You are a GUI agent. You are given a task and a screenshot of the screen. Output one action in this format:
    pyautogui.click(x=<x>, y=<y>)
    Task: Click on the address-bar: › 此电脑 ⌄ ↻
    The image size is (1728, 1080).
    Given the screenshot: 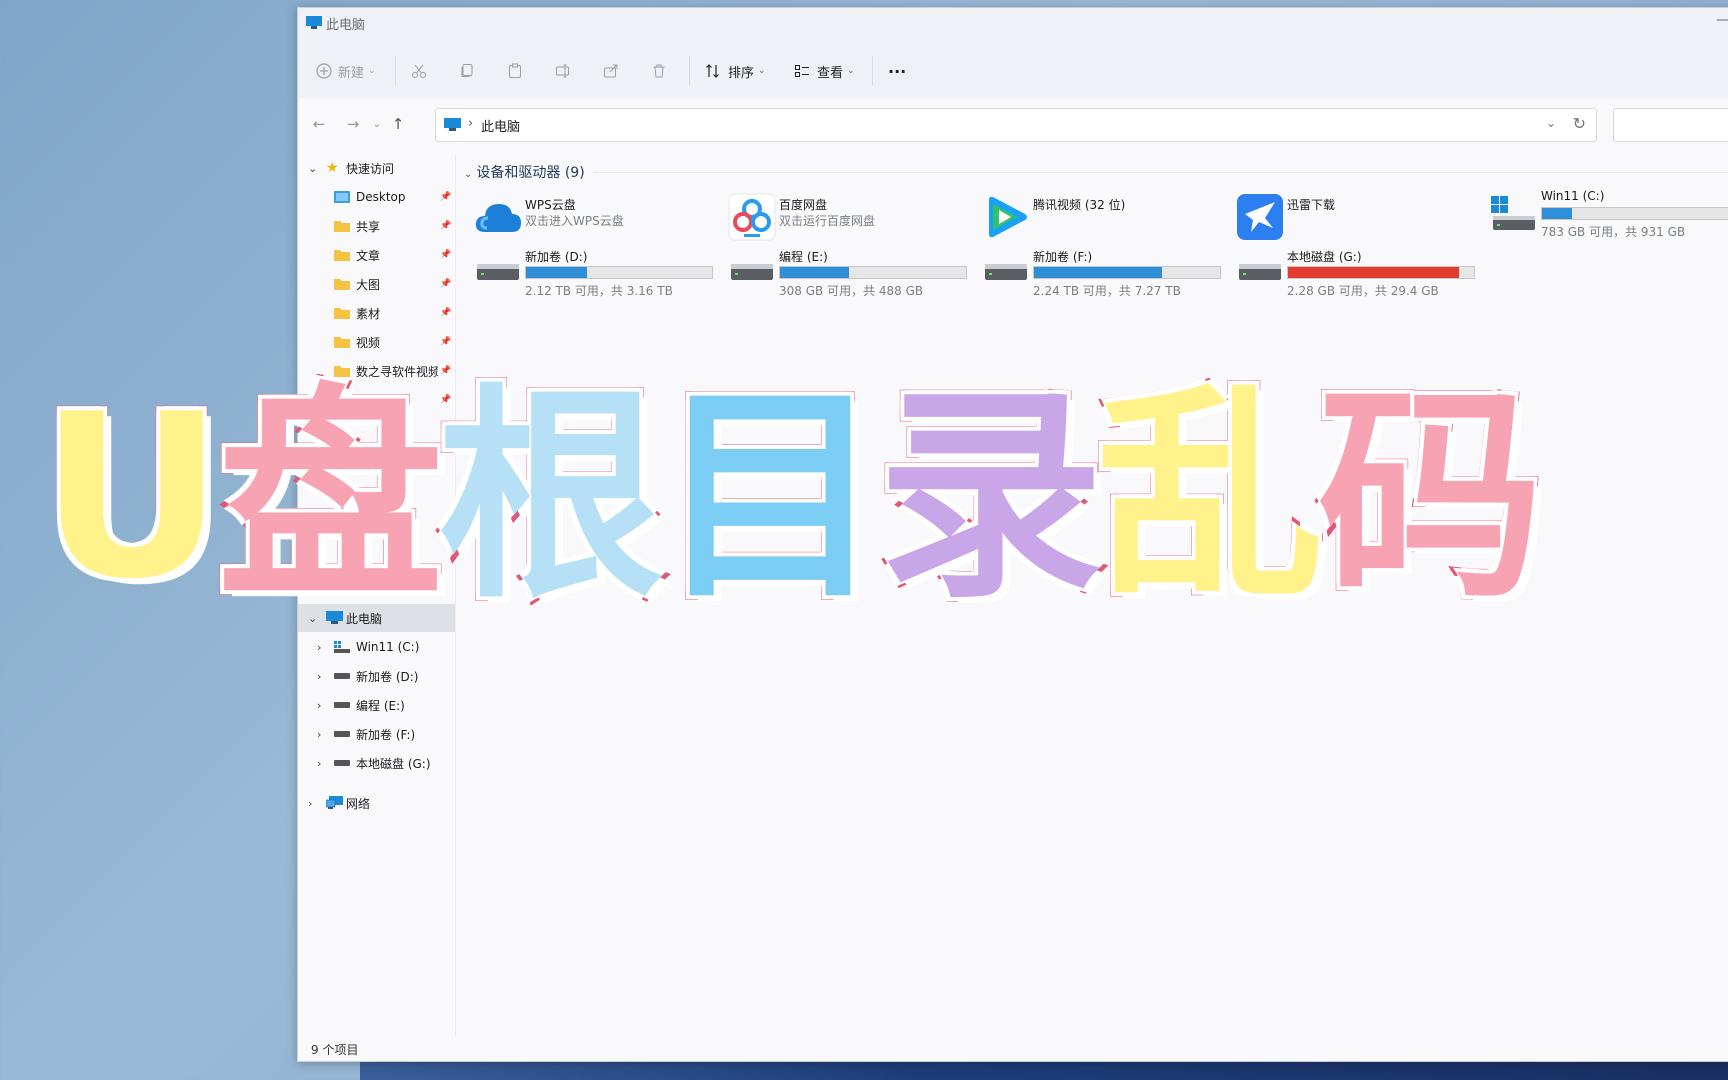 What is the action you would take?
    pyautogui.click(x=1016, y=125)
    